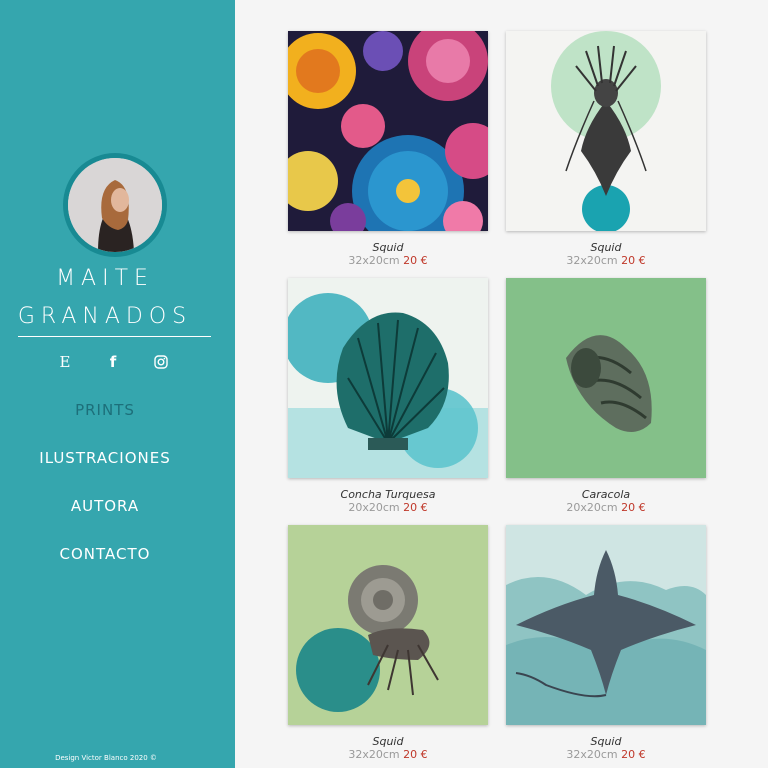 This screenshot has height=768, width=768. Describe the element at coordinates (388, 494) in the screenshot. I see `product-title: Concha Turquesa` at that location.